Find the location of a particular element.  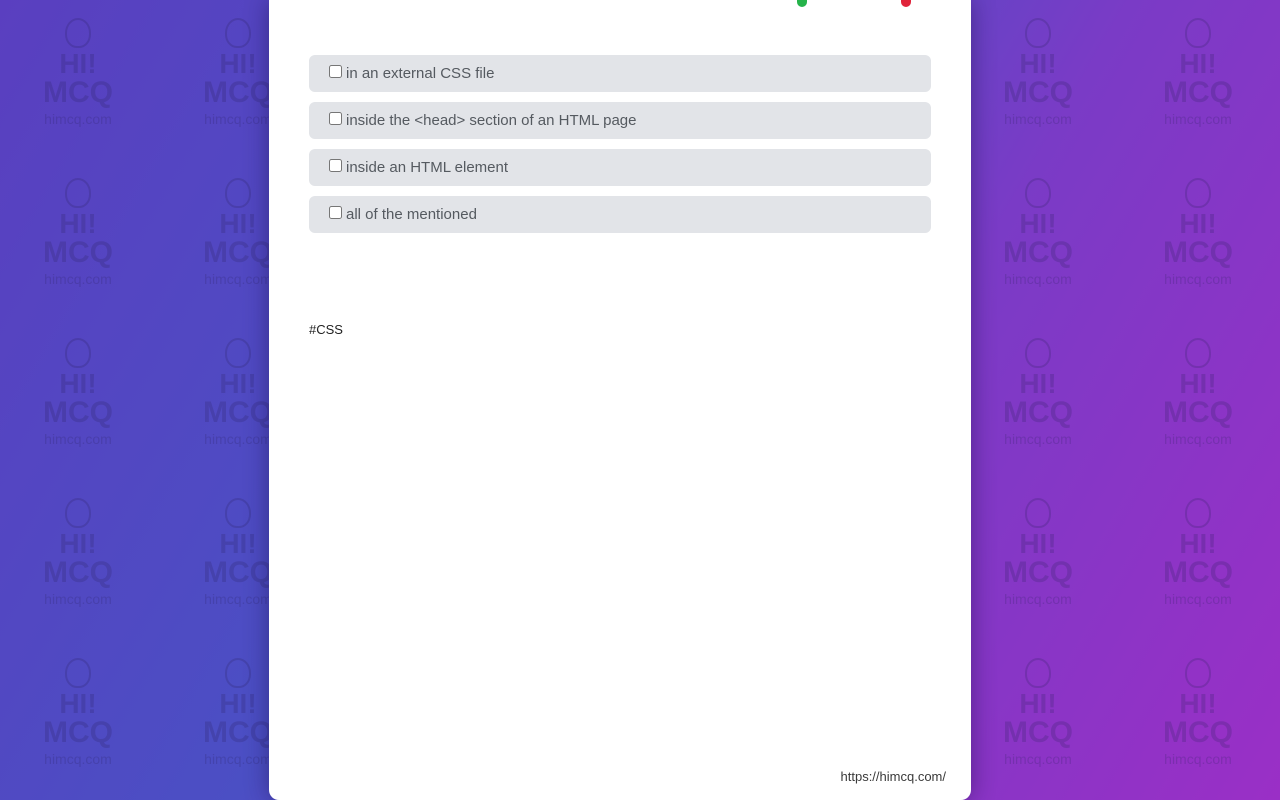

answer-label-4: all of the mentioned is located at coordinates (411, 214).